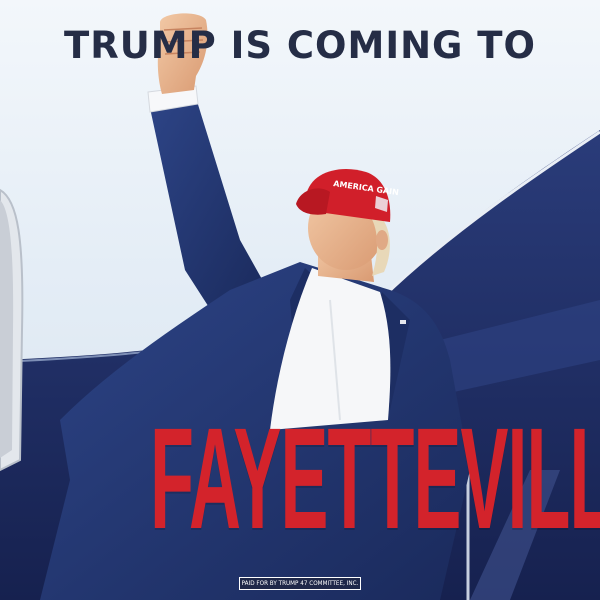 The image size is (600, 600). What do you see at coordinates (300, 583) in the screenshot?
I see `paid-for-disclaimer: PAID FOR BY TRUMP 47 COMMITTEE, INC.` at bounding box center [300, 583].